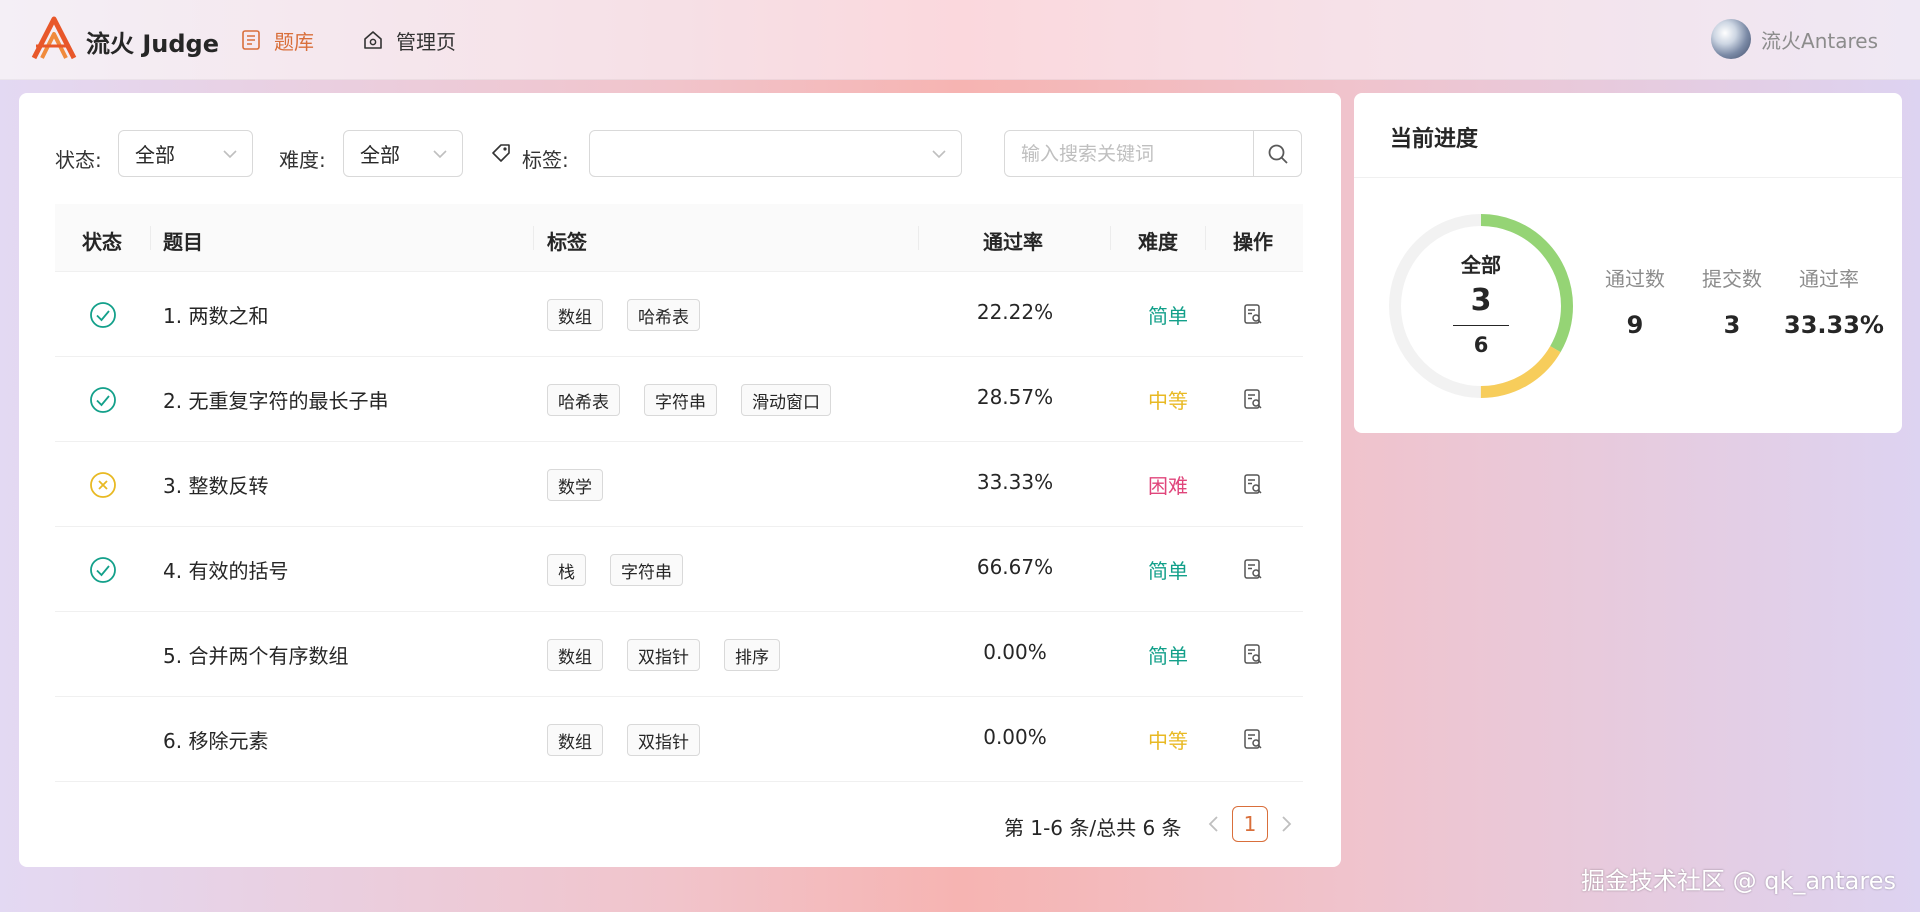  What do you see at coordinates (183, 242) in the screenshot?
I see `column-title: 题目` at bounding box center [183, 242].